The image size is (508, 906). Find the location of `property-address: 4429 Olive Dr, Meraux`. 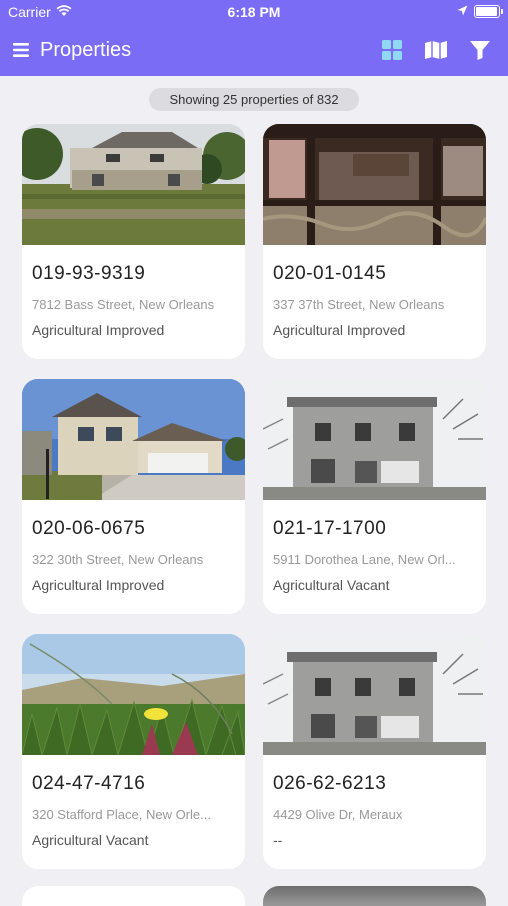

property-address: 4429 Olive Dr, Meraux is located at coordinates (338, 814).